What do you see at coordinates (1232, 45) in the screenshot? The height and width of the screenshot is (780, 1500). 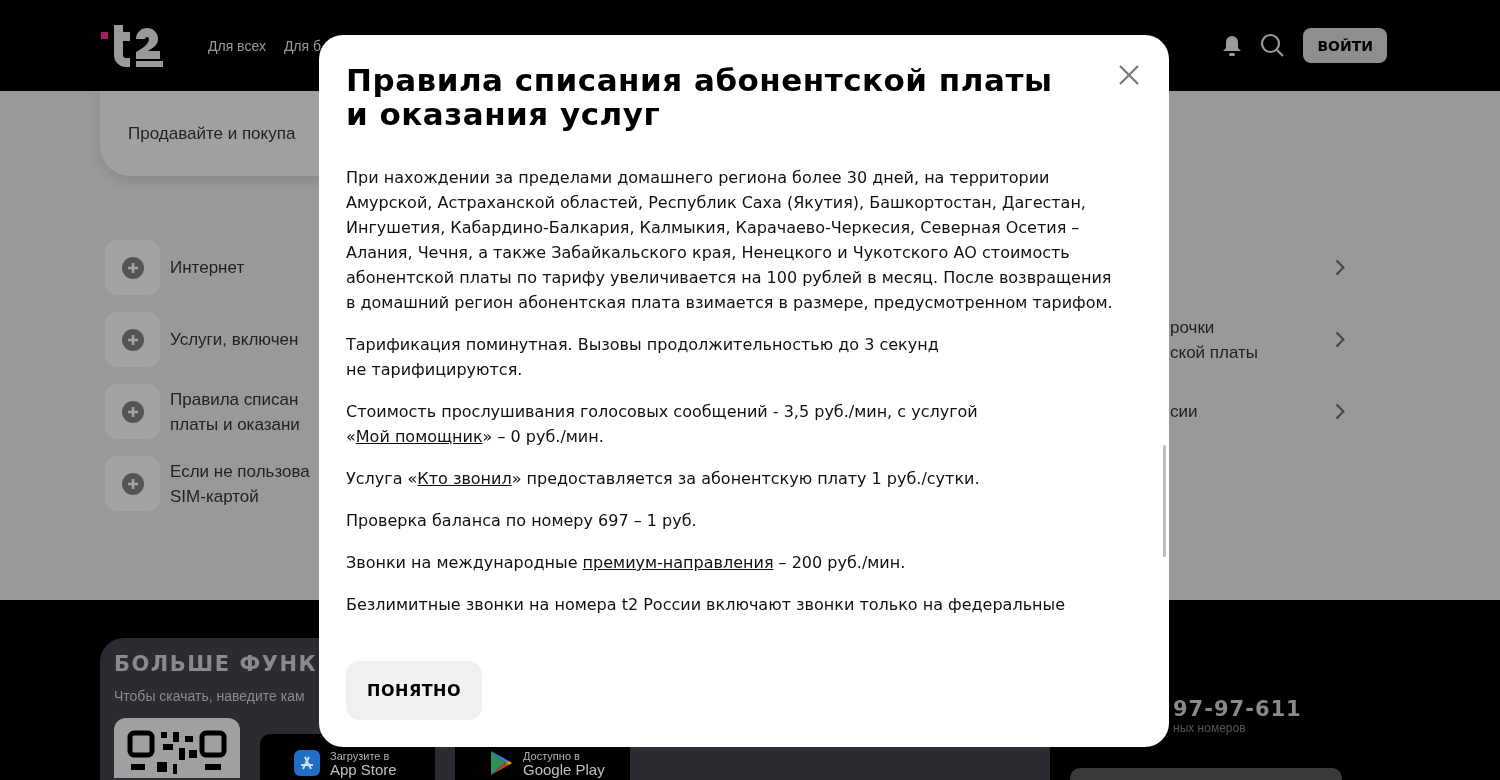 I see `bell-icon` at bounding box center [1232, 45].